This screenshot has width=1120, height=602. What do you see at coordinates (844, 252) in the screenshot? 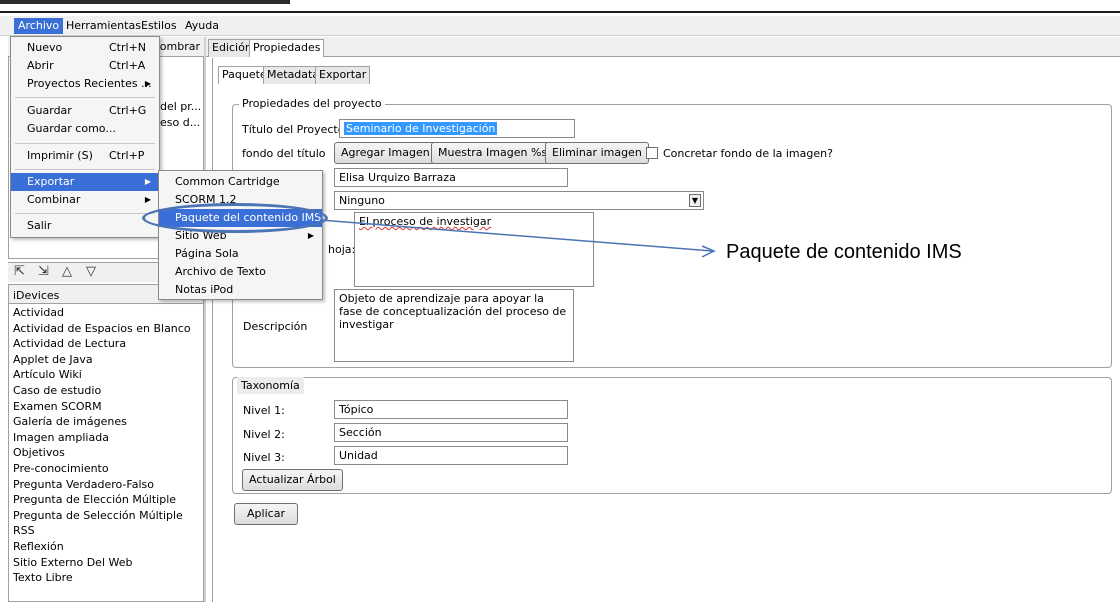
I see `annotation-label: Paquete de contenido IMS` at bounding box center [844, 252].